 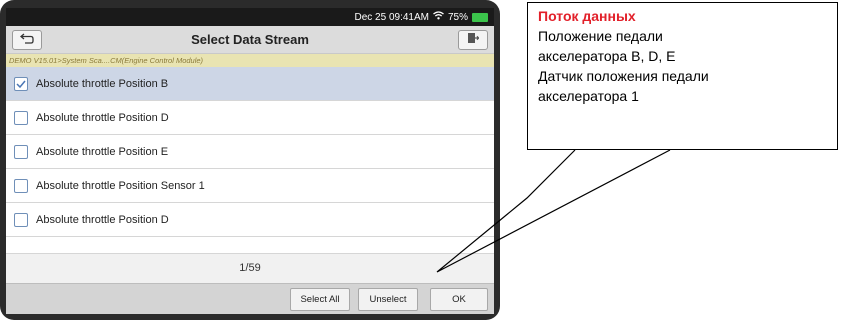 I want to click on callout-line: Положение педали, so click(x=600, y=36).